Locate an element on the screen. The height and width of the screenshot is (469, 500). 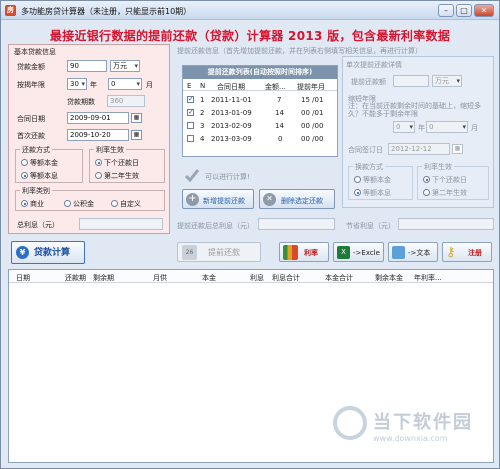
prepay-row: ✓ 2 2013-01-09 14 00 /01 is located at coordinates (260, 113).